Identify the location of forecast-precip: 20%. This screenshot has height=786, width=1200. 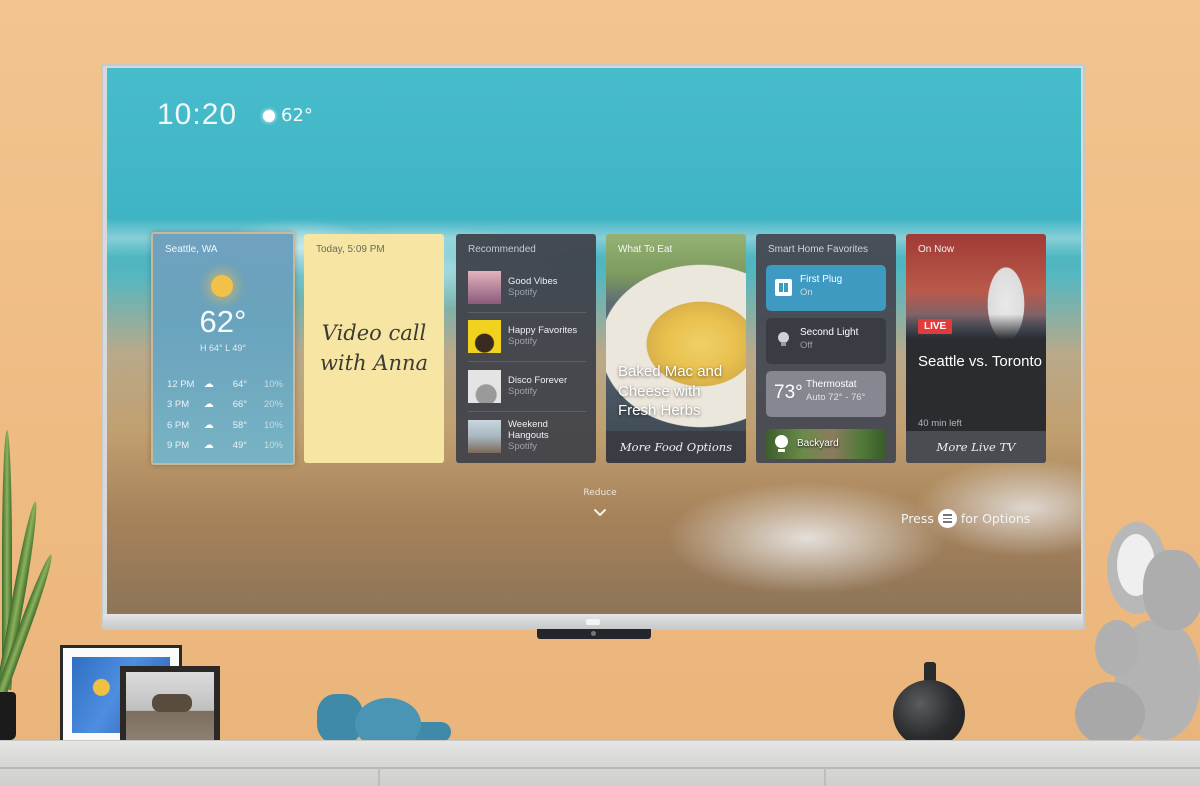
(273, 405).